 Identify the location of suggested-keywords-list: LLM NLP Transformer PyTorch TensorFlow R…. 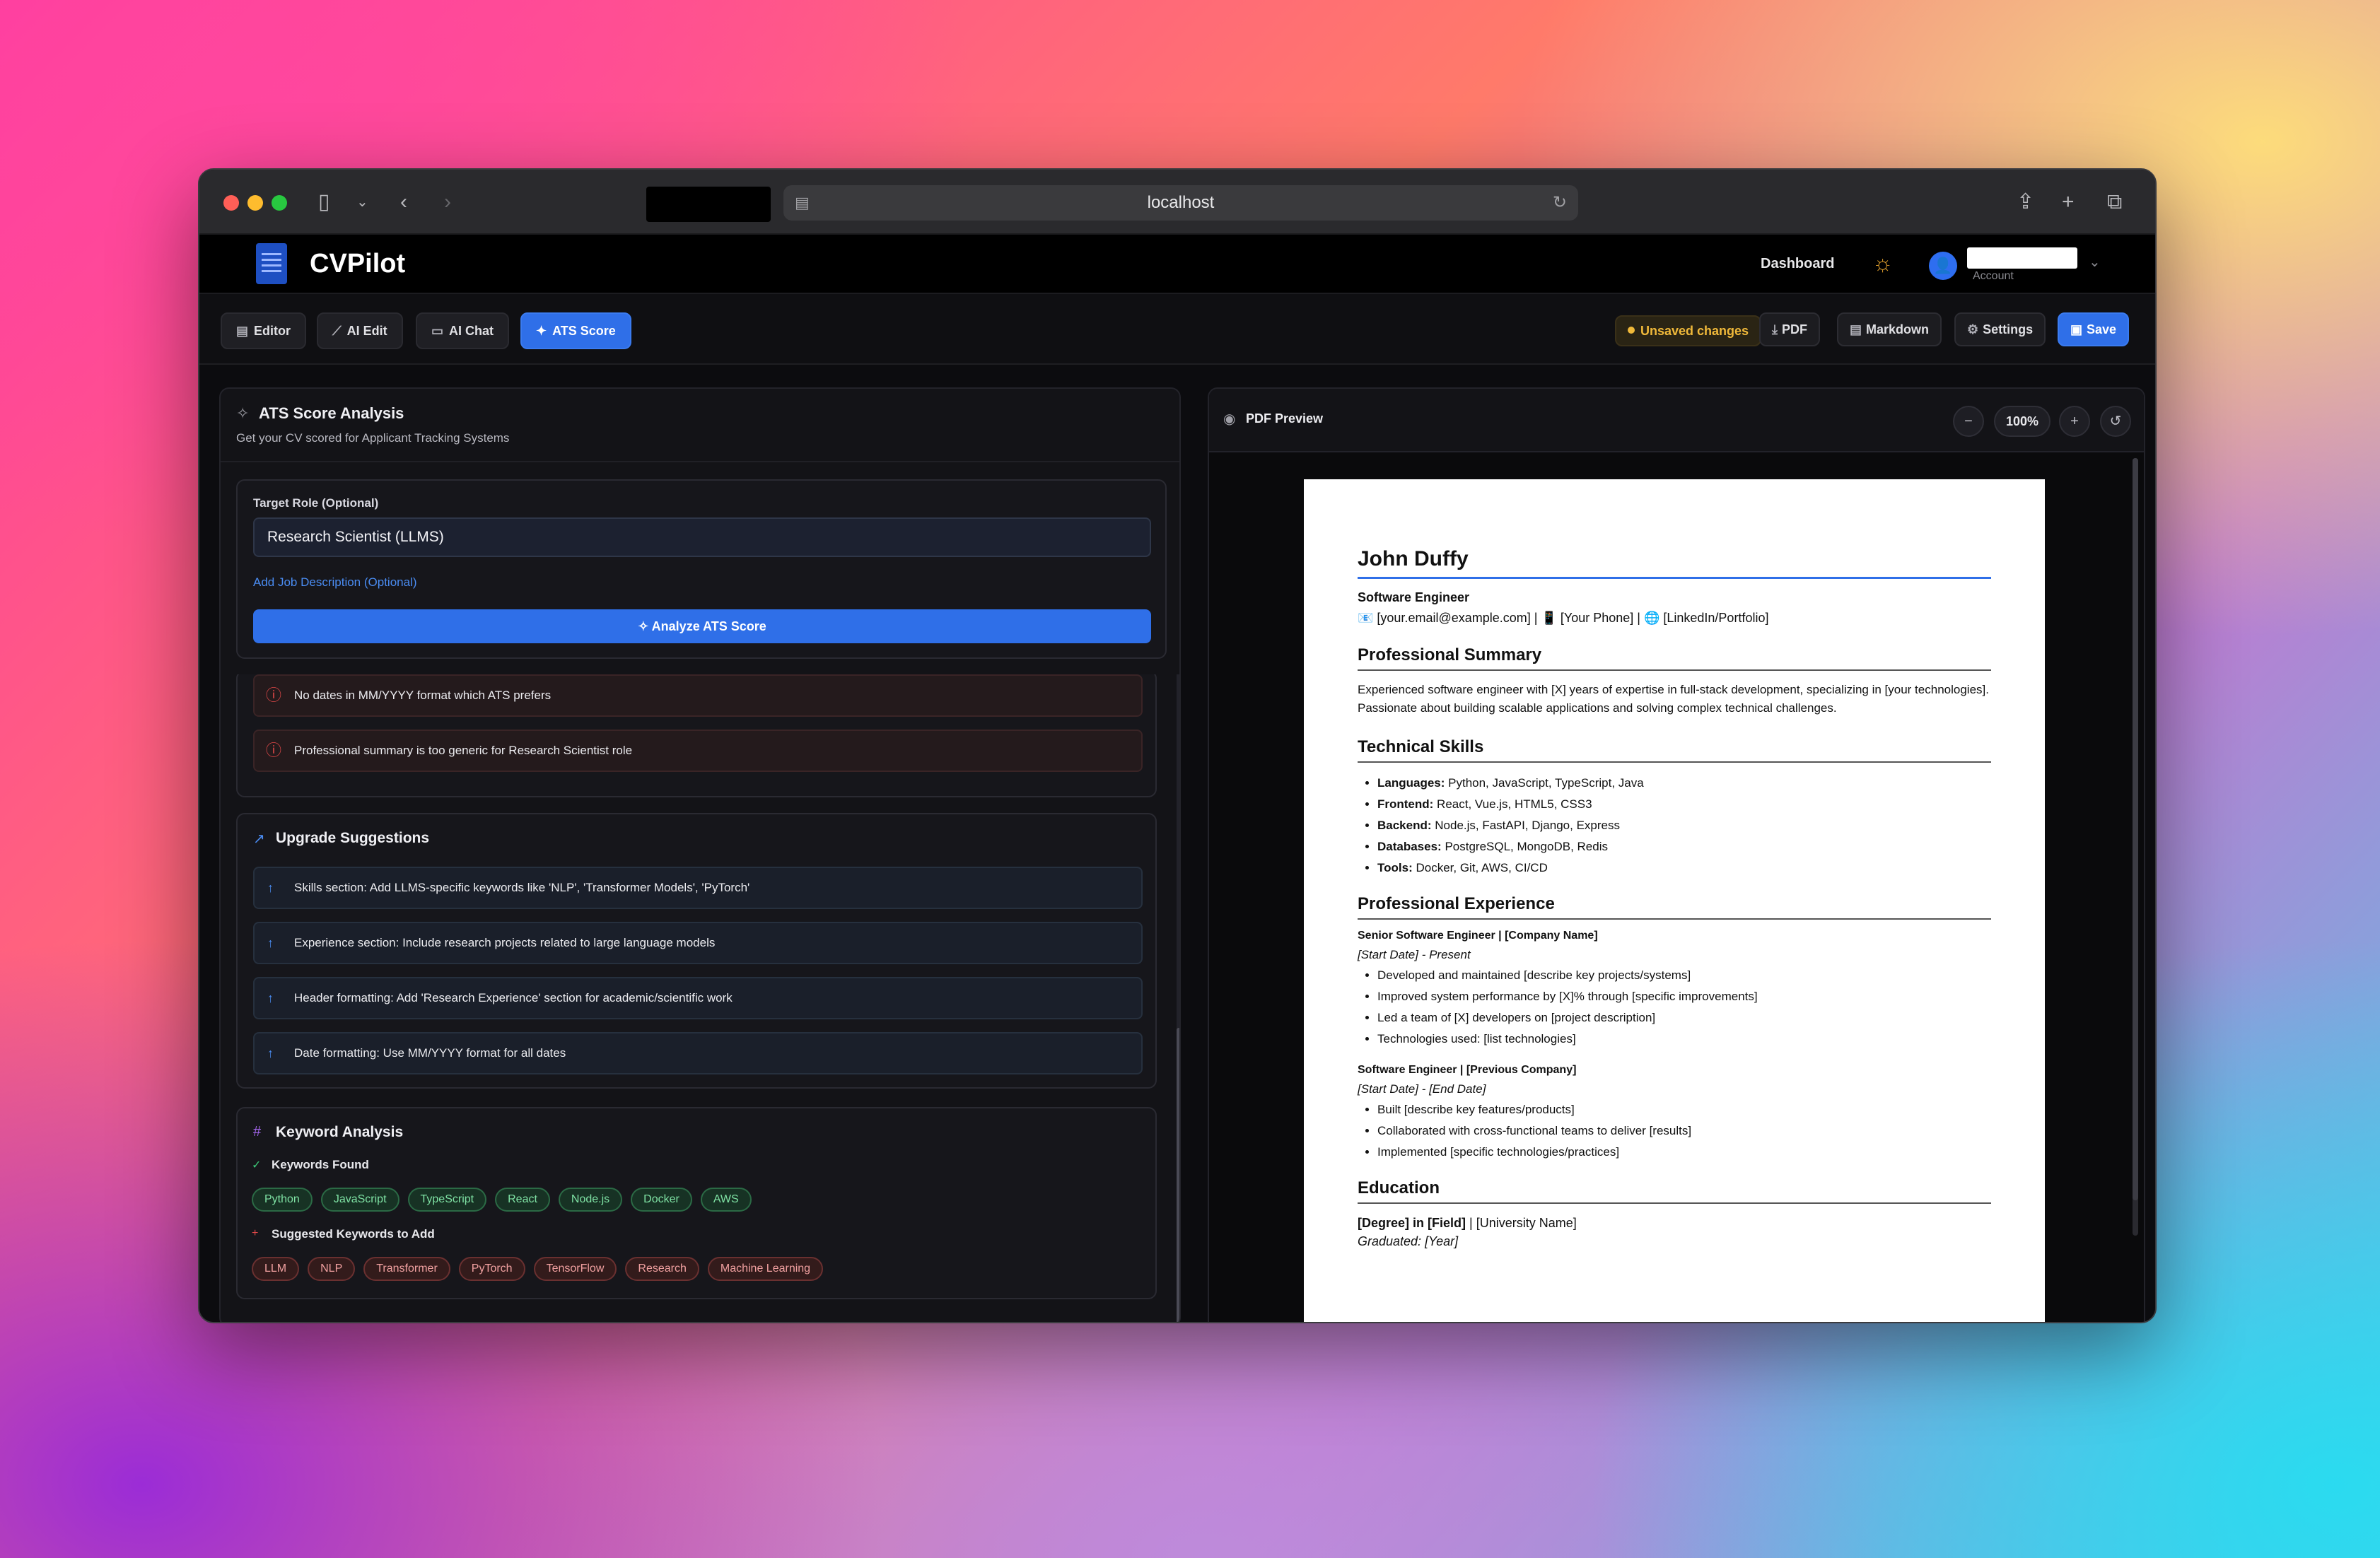
(538, 1269).